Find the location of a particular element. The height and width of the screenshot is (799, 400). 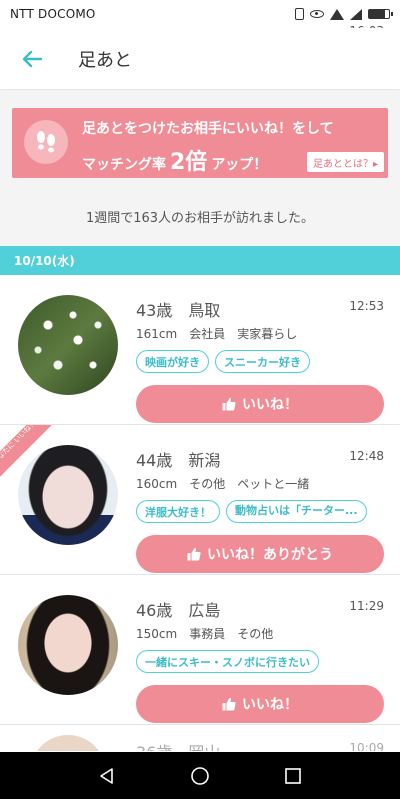

banner-headline: 足あとをつけたお相手にいいね！をして is located at coordinates (208, 129).